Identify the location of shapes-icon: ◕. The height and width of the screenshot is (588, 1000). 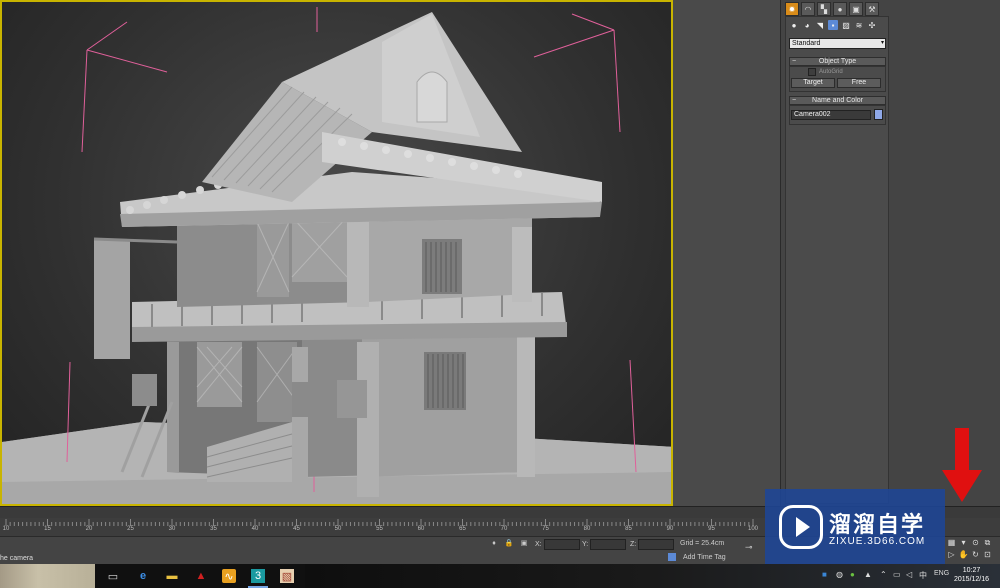
(807, 25).